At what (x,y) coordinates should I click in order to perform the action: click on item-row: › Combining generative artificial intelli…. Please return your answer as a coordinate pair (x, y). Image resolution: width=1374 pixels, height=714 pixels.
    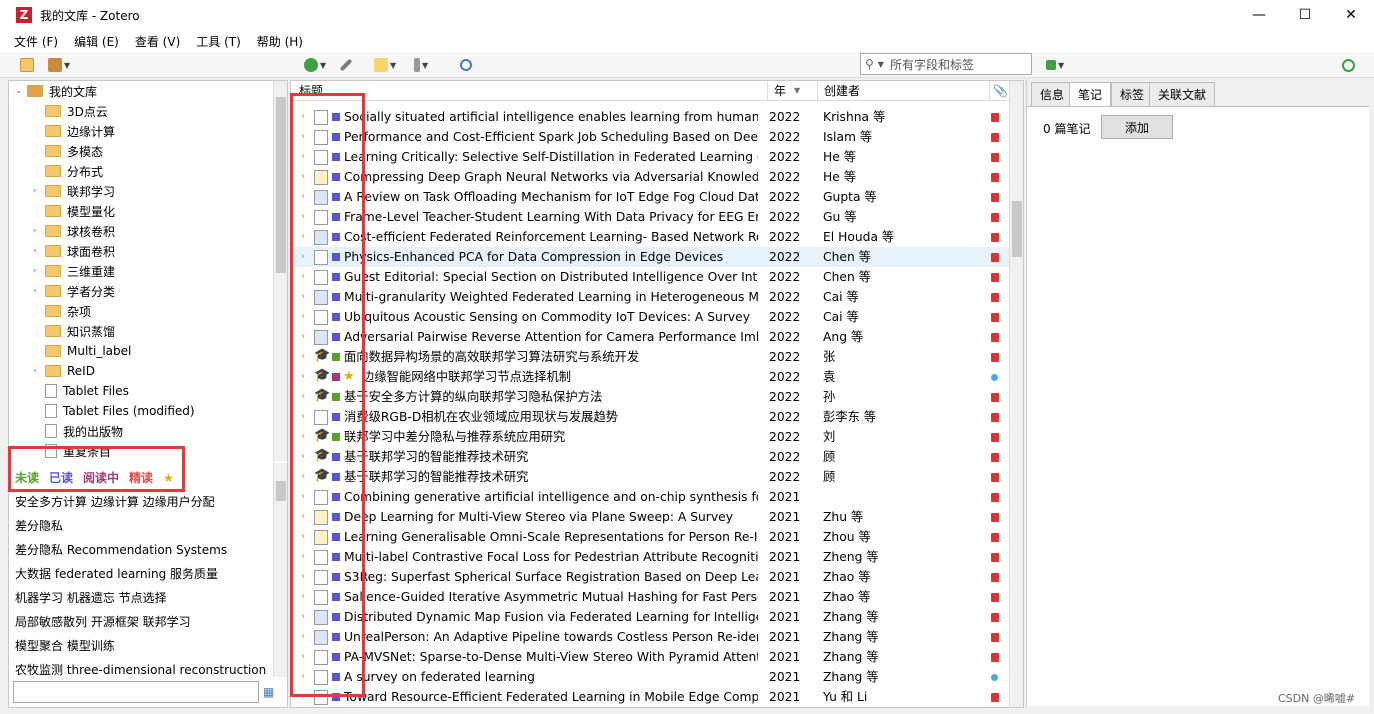
    Looking at the image, I should click on (650, 497).